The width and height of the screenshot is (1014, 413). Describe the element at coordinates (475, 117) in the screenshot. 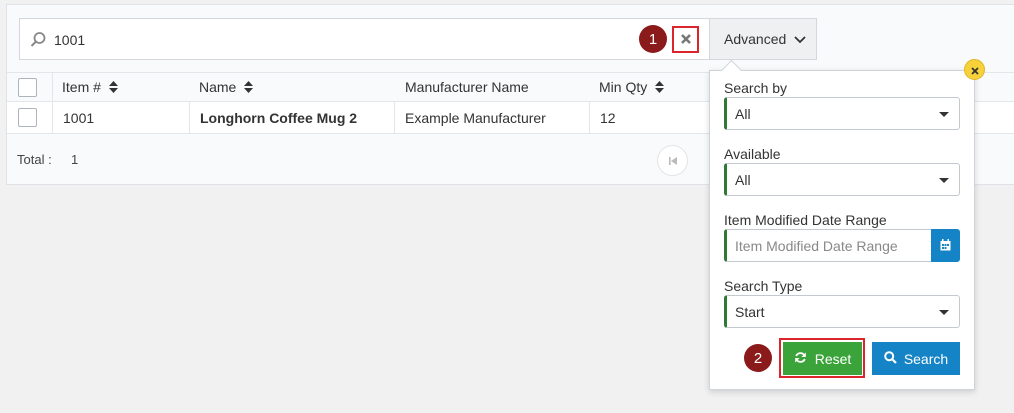

I see `cell-manufacturer: Example Manufacturer` at that location.